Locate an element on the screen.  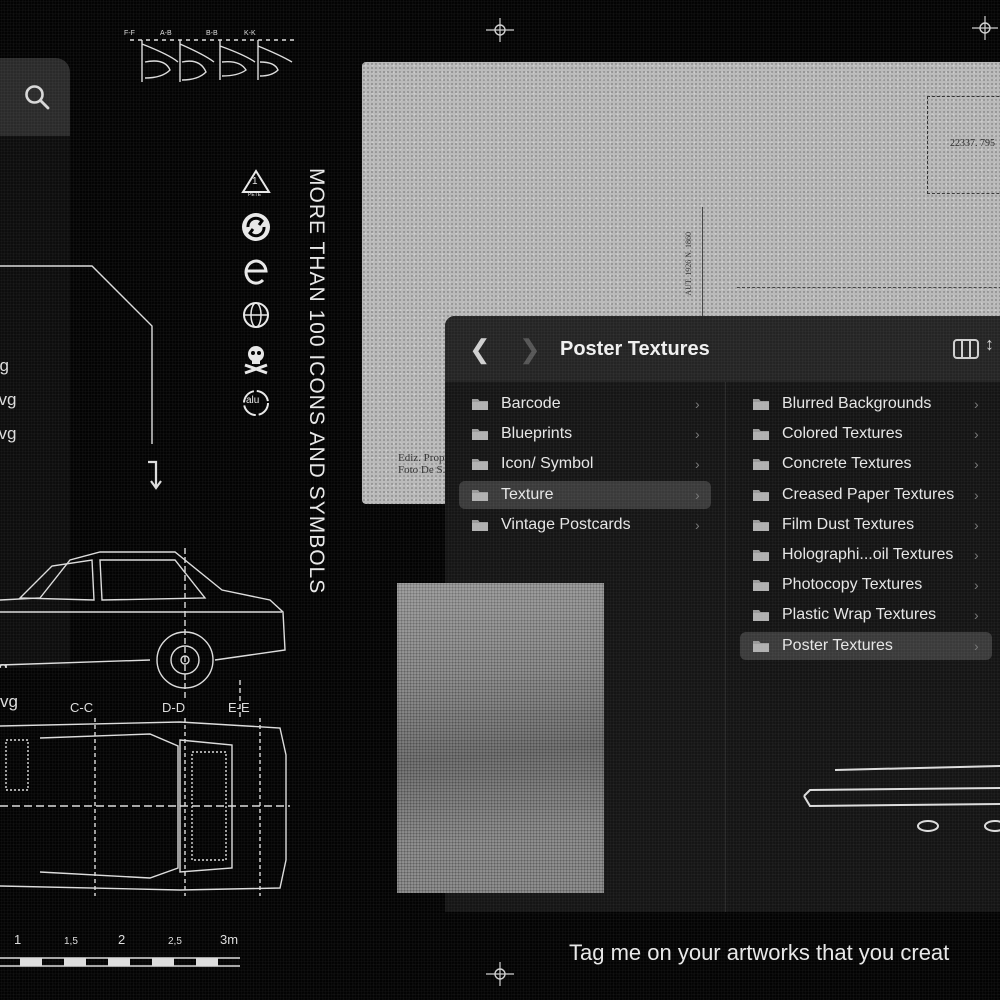
folder-row: Vintage Postcards › is located at coordinates (585, 525).